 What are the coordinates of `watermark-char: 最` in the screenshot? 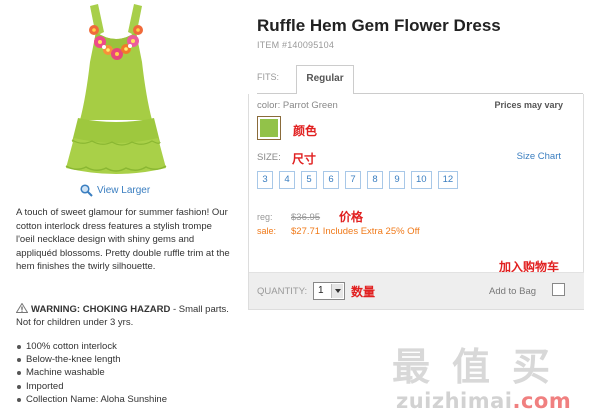 It's located at (411, 367).